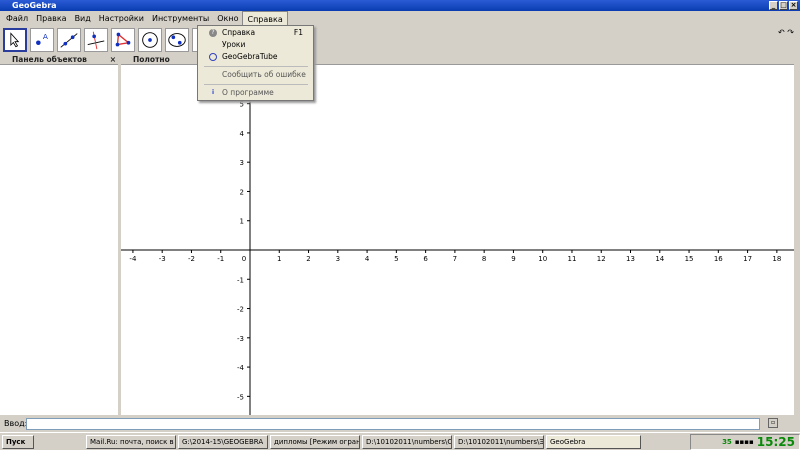 This screenshot has height=450, width=800. What do you see at coordinates (601, 259) in the screenshot?
I see `x-tick-label: 12` at bounding box center [601, 259].